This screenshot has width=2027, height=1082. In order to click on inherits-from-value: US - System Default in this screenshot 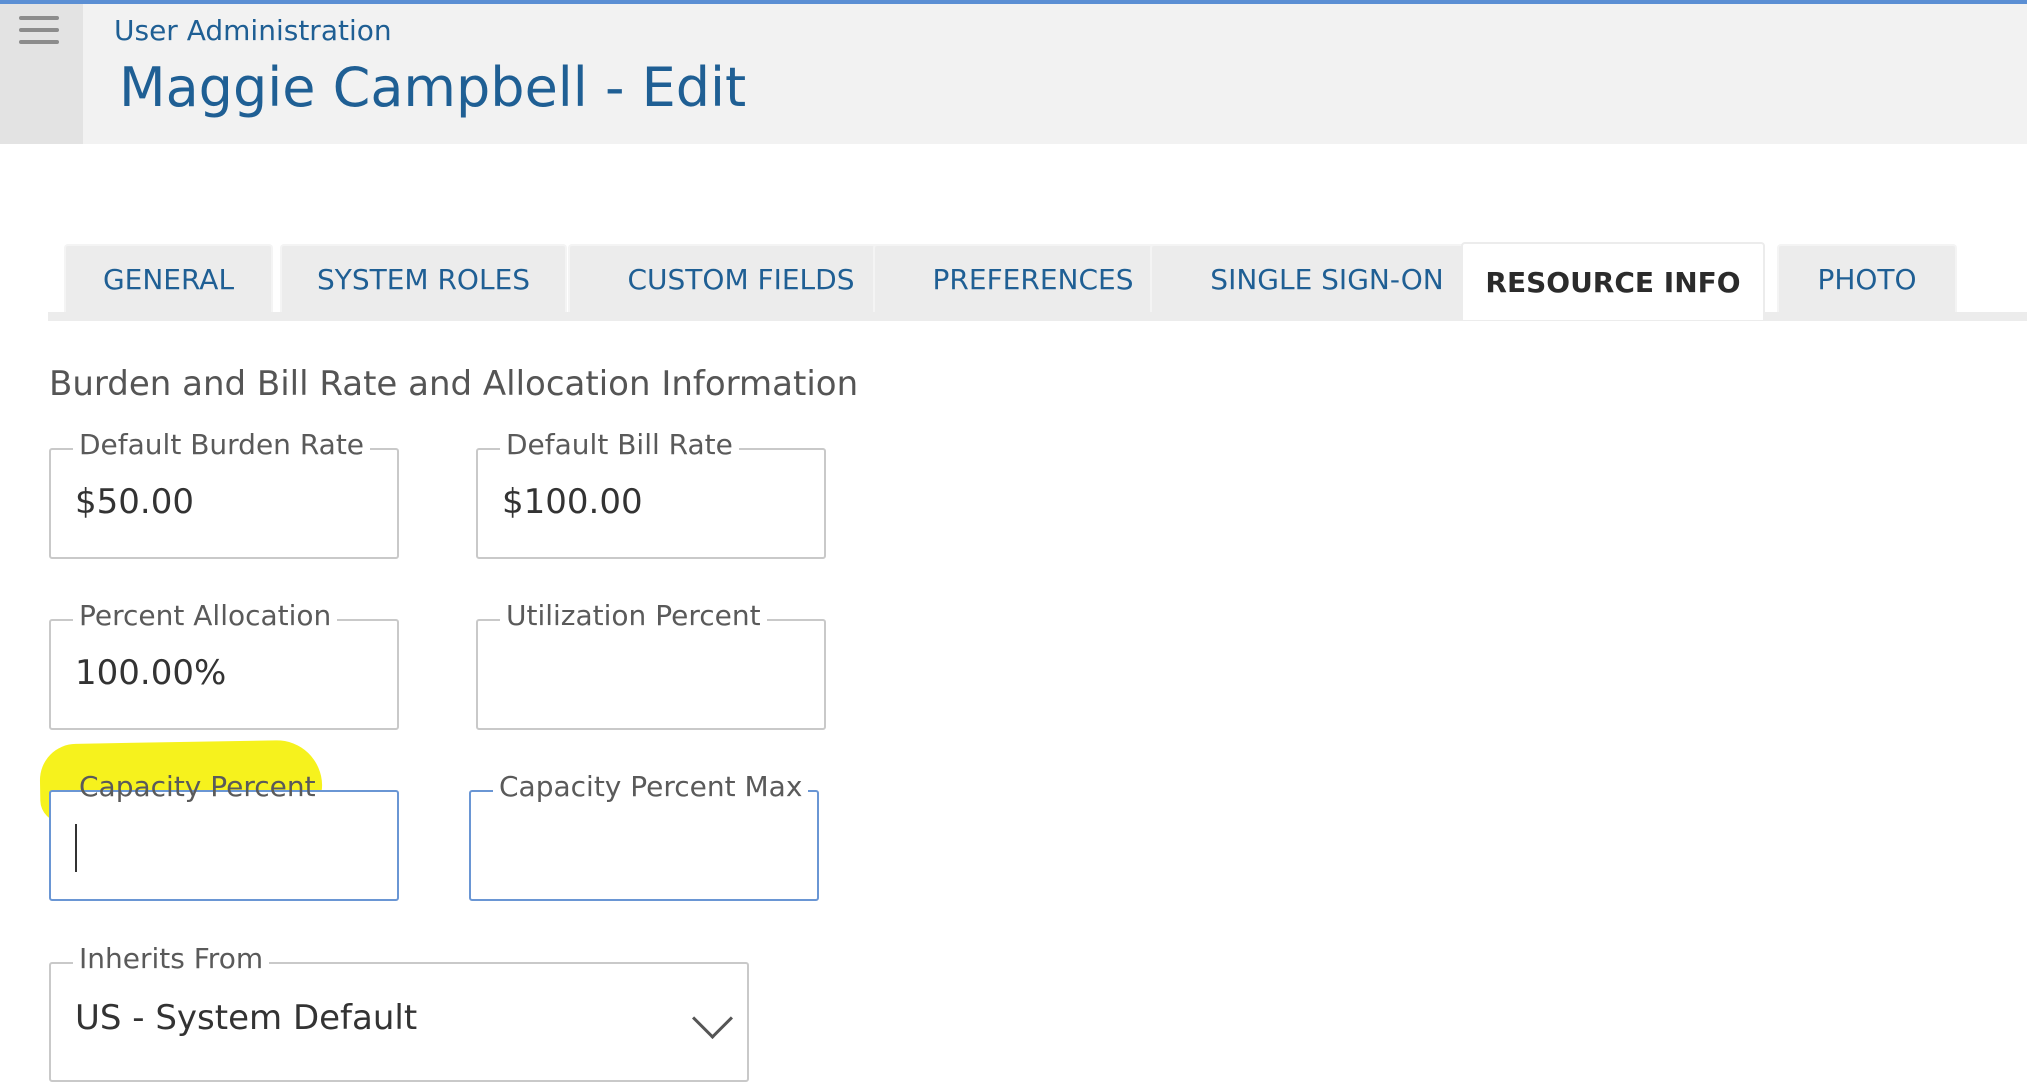, I will do `click(403, 1018)`.